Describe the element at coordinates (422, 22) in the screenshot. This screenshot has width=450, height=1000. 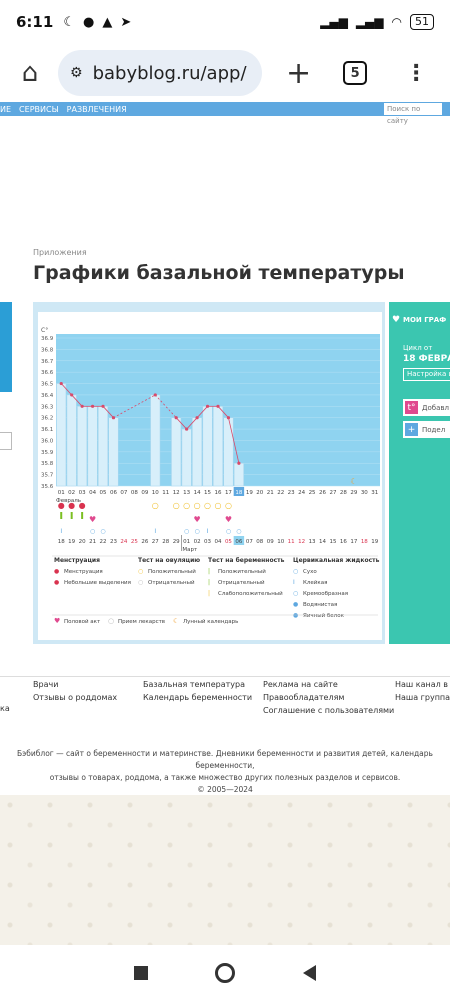
I see `battery-icon: 51` at that location.